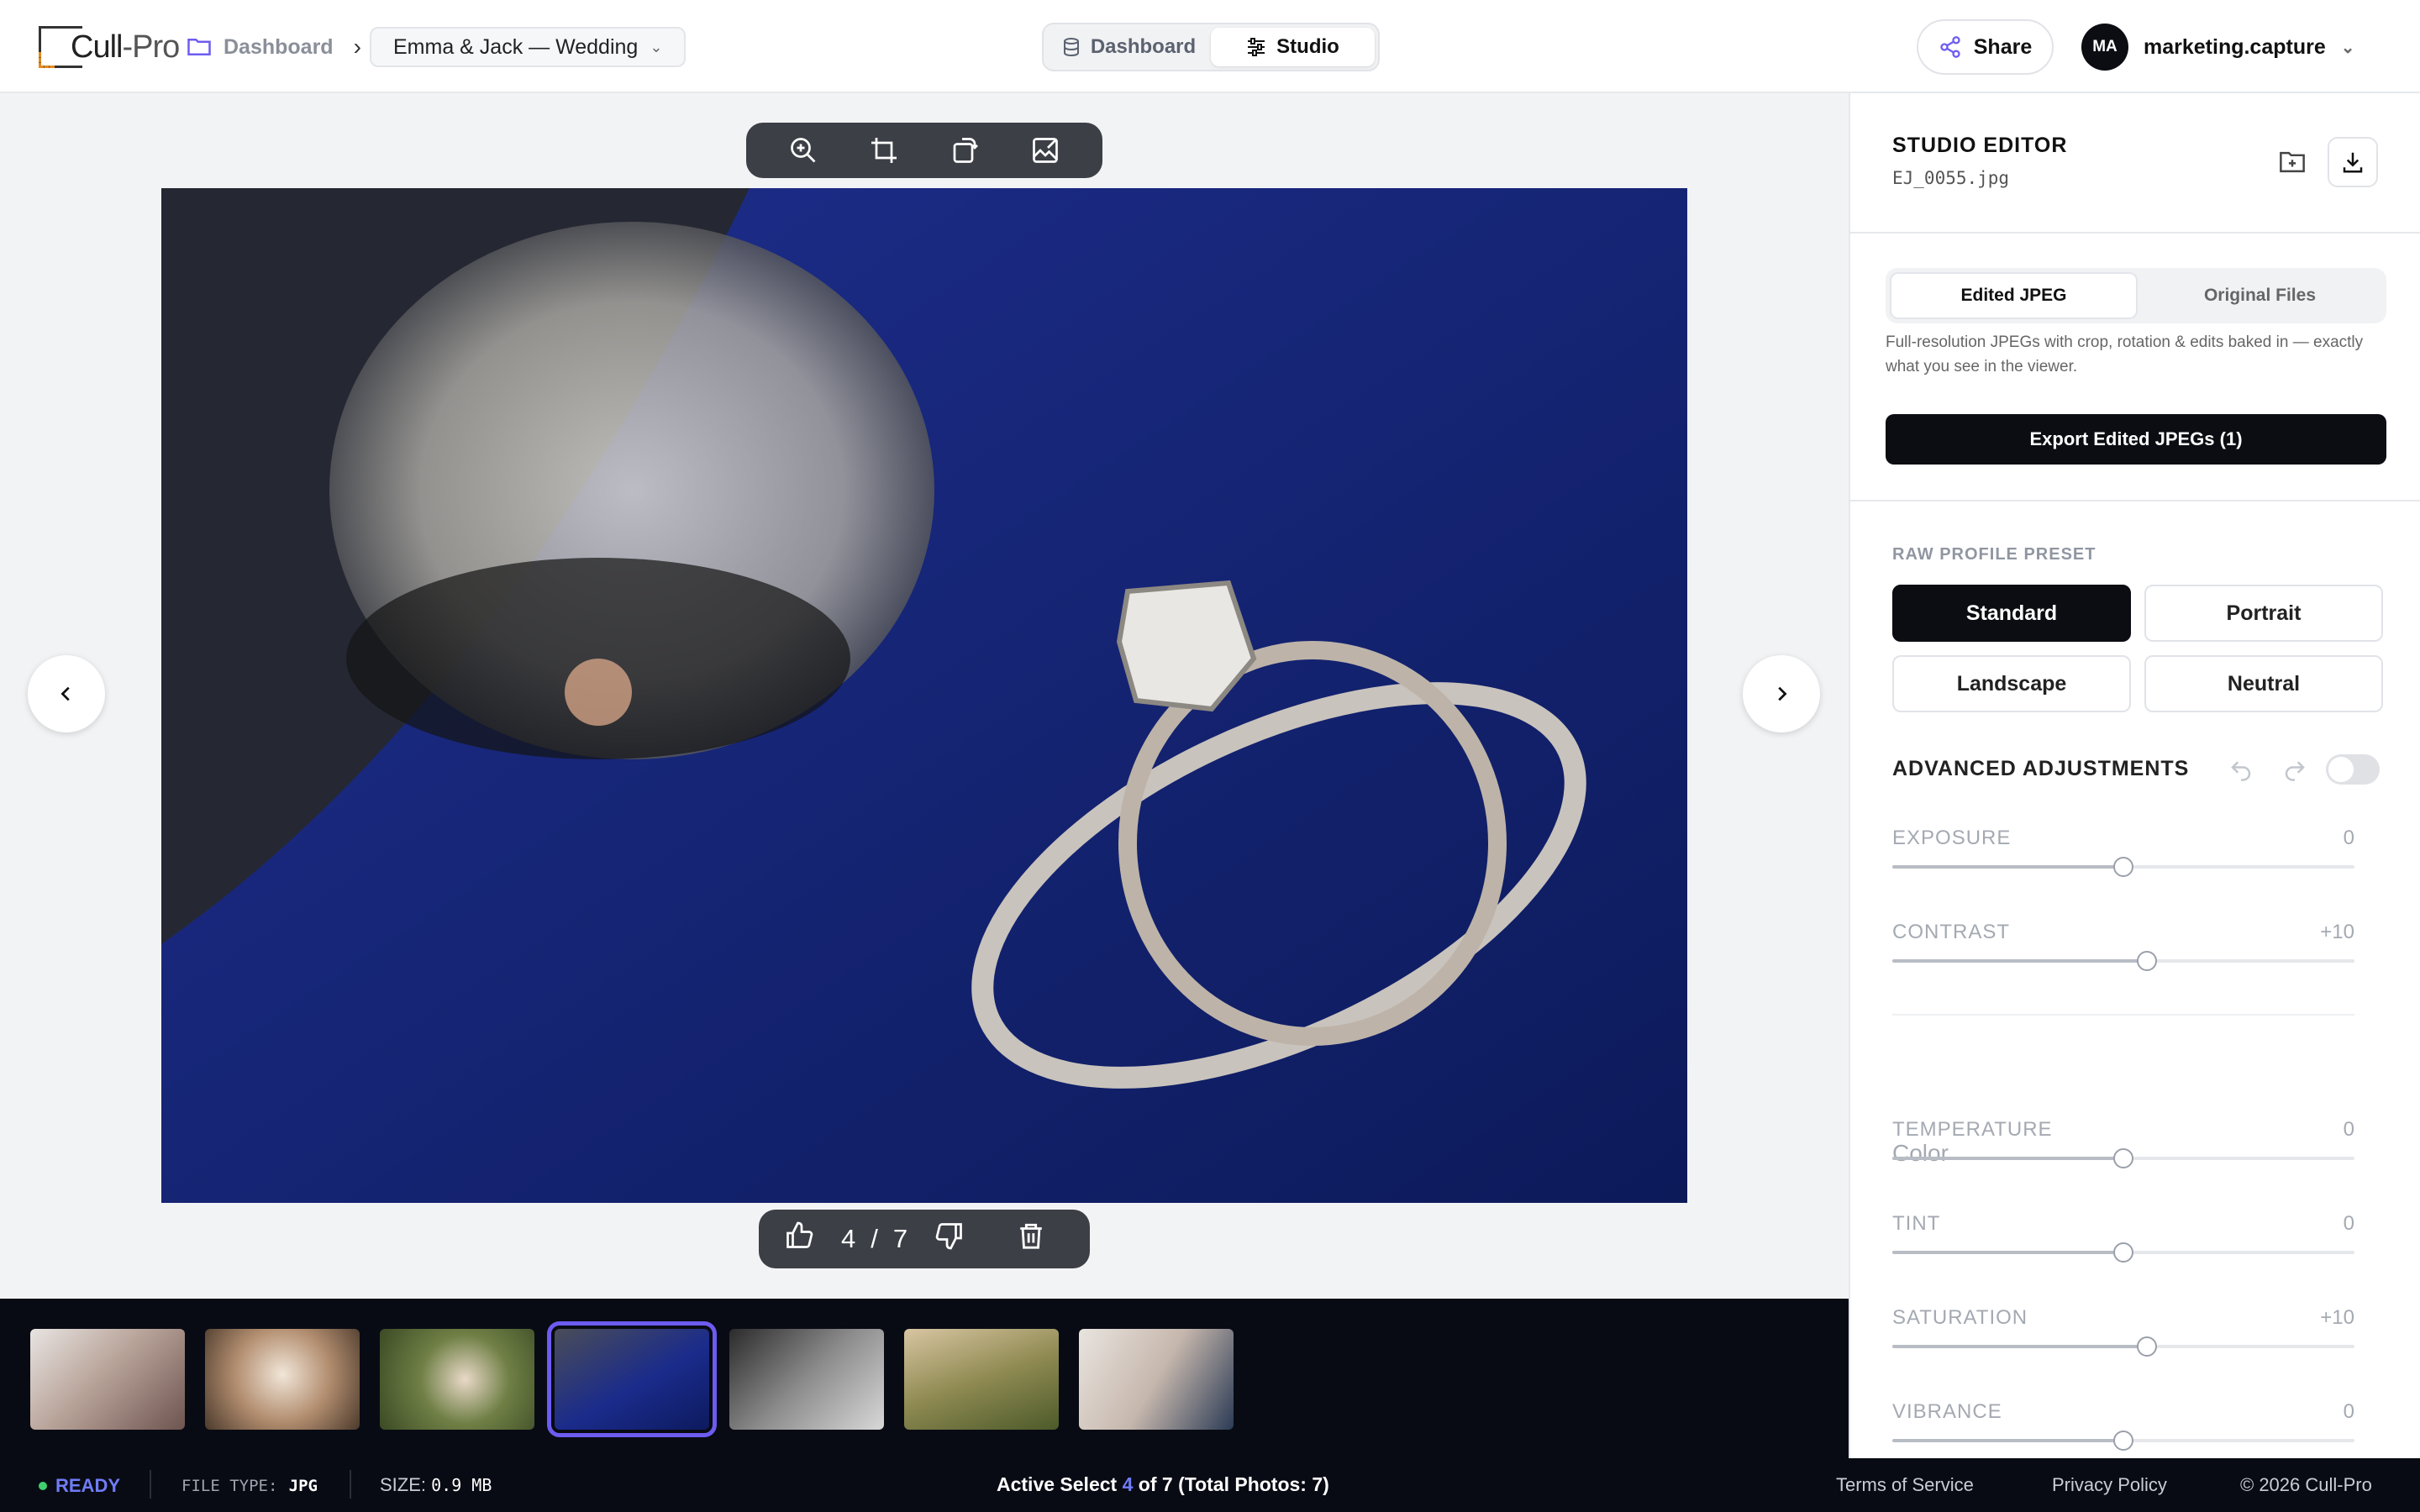  I want to click on advanced-toggle, so click(2353, 769).